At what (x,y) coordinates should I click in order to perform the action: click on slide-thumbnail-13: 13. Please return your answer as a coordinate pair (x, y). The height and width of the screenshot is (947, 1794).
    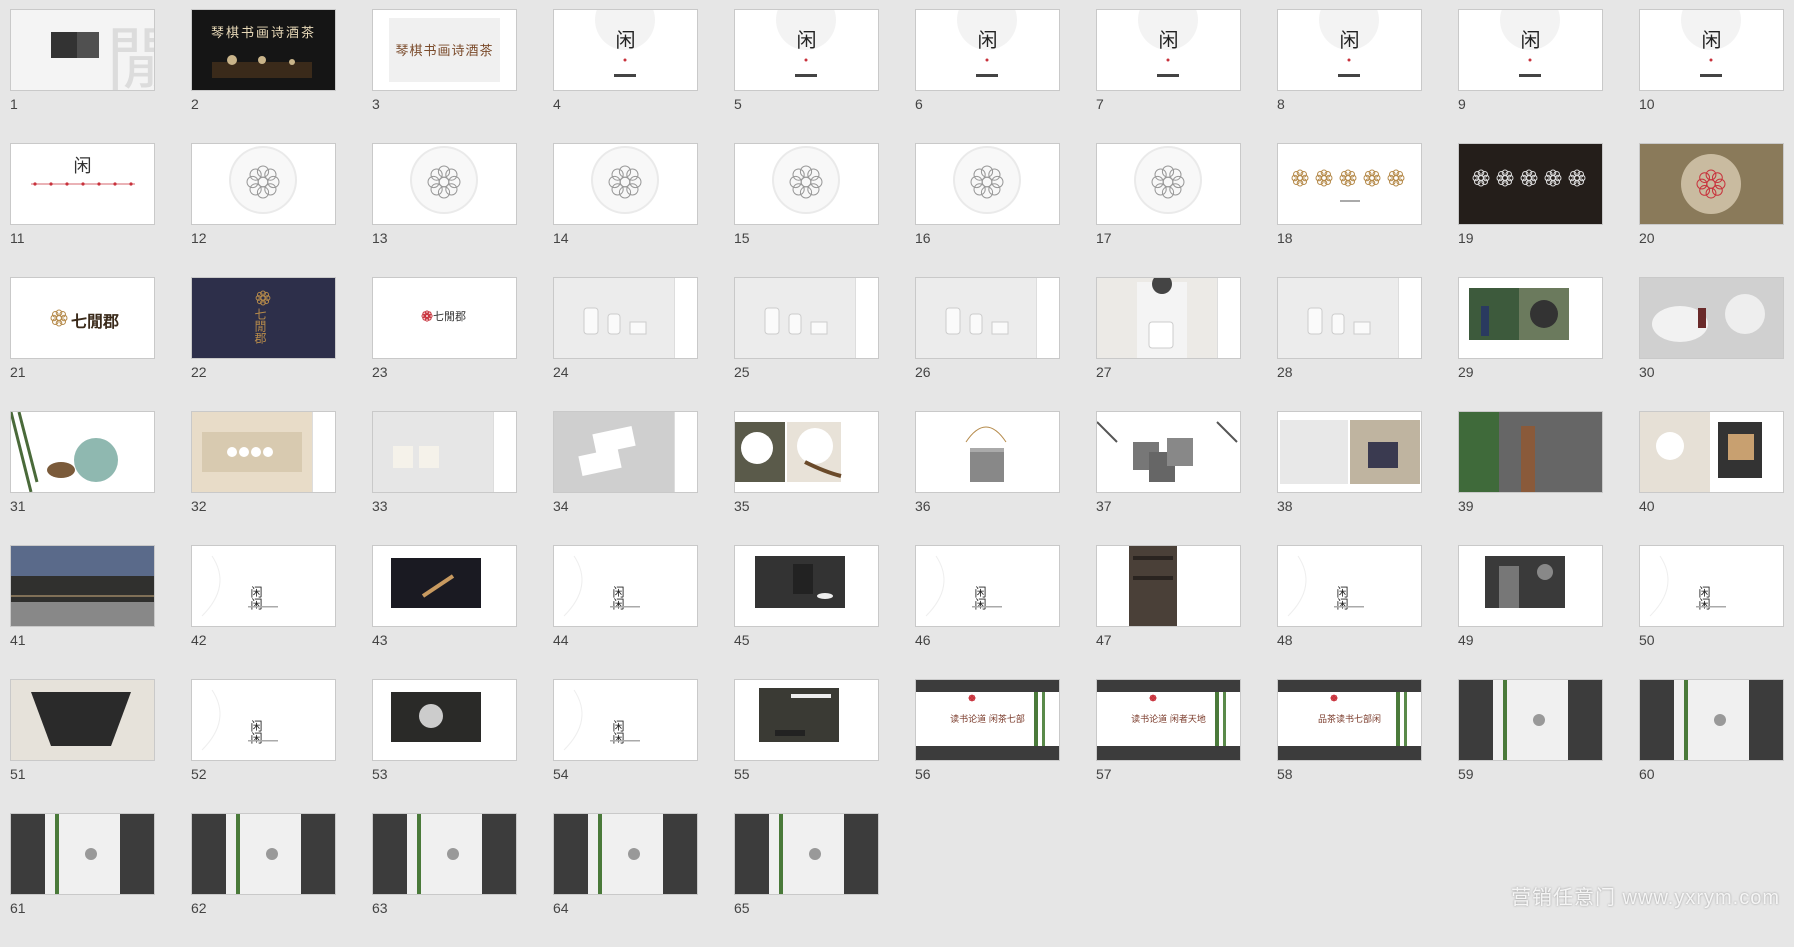
    Looking at the image, I should click on (444, 210).